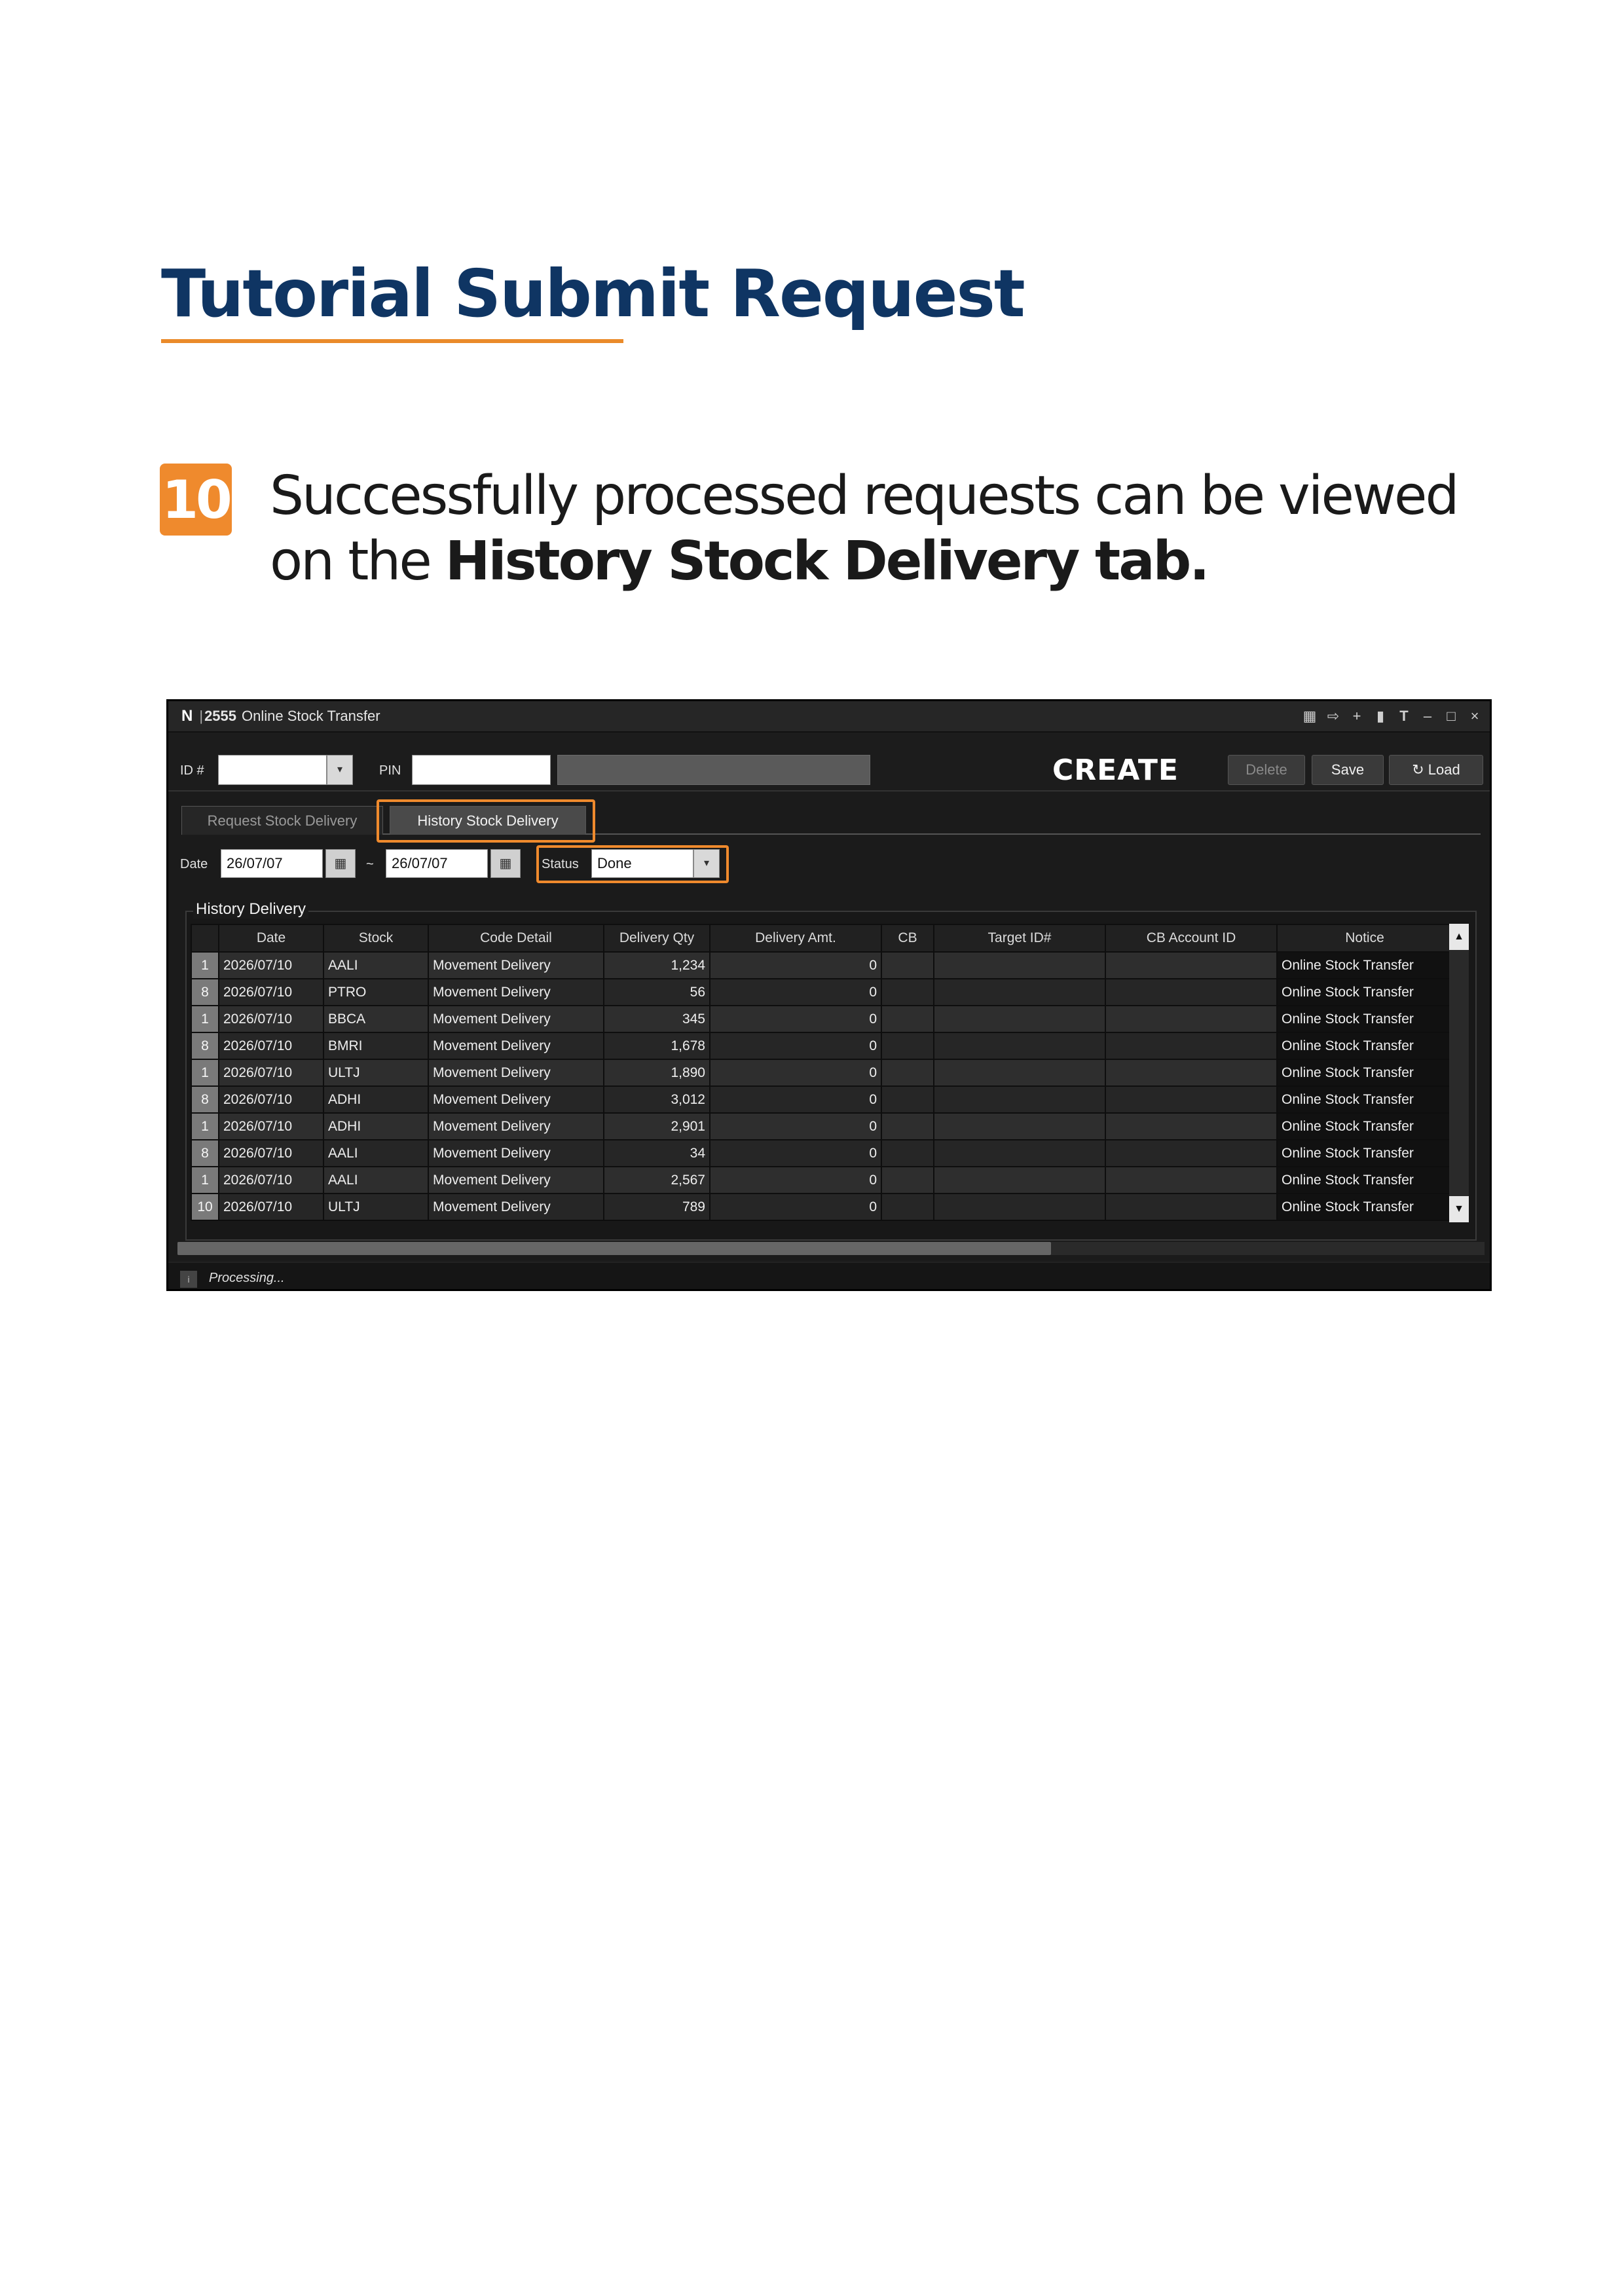  Describe the element at coordinates (656, 1099) in the screenshot. I see `cell-delivery-qty: 3,012` at that location.